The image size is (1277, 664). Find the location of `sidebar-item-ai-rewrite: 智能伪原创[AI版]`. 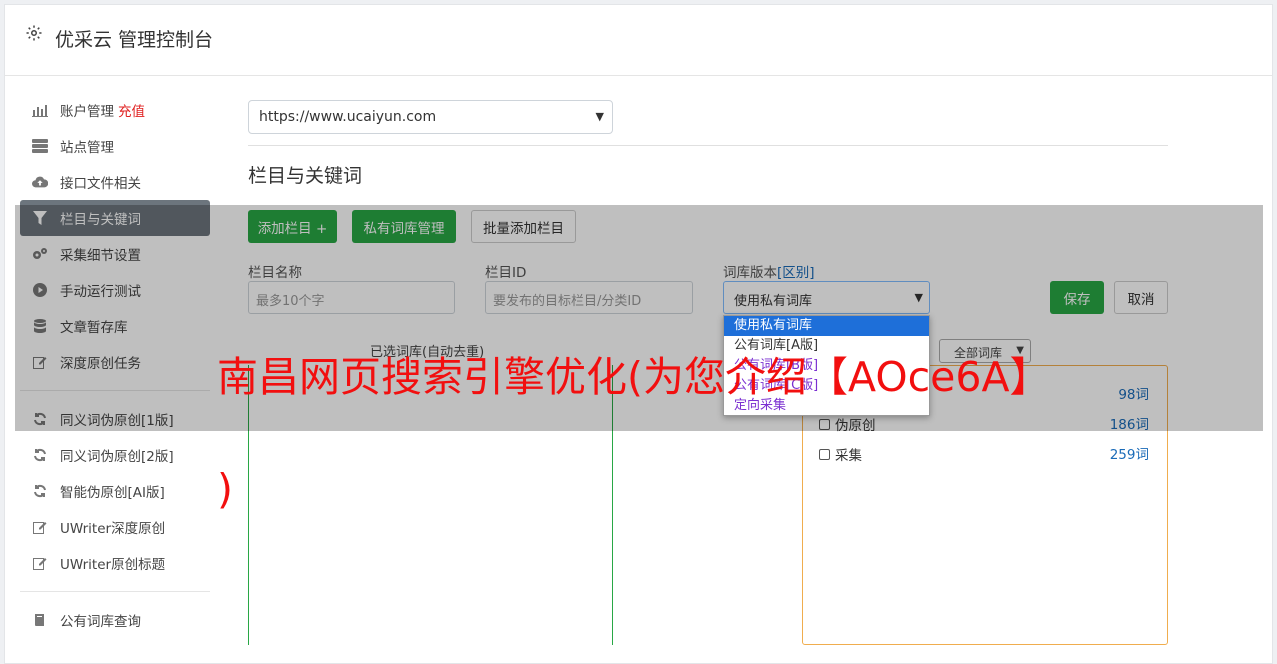

sidebar-item-ai-rewrite: 智能伪原创[AI版] is located at coordinates (115, 491).